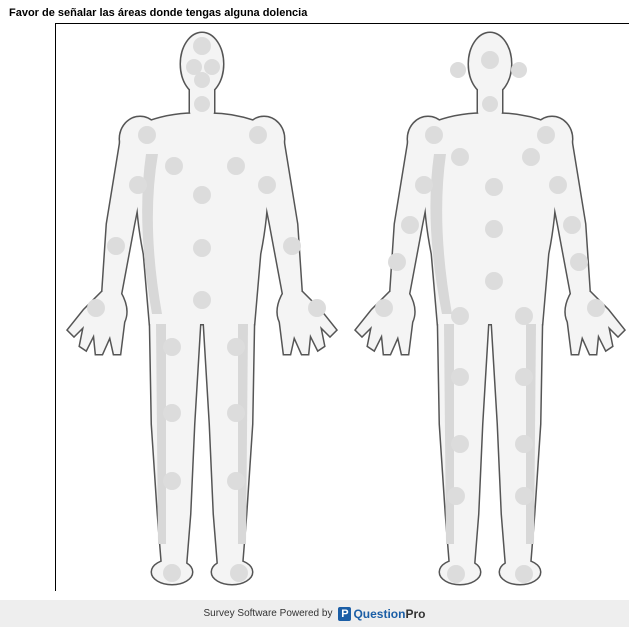  I want to click on back-left-forearm-hotspot, so click(397, 262).